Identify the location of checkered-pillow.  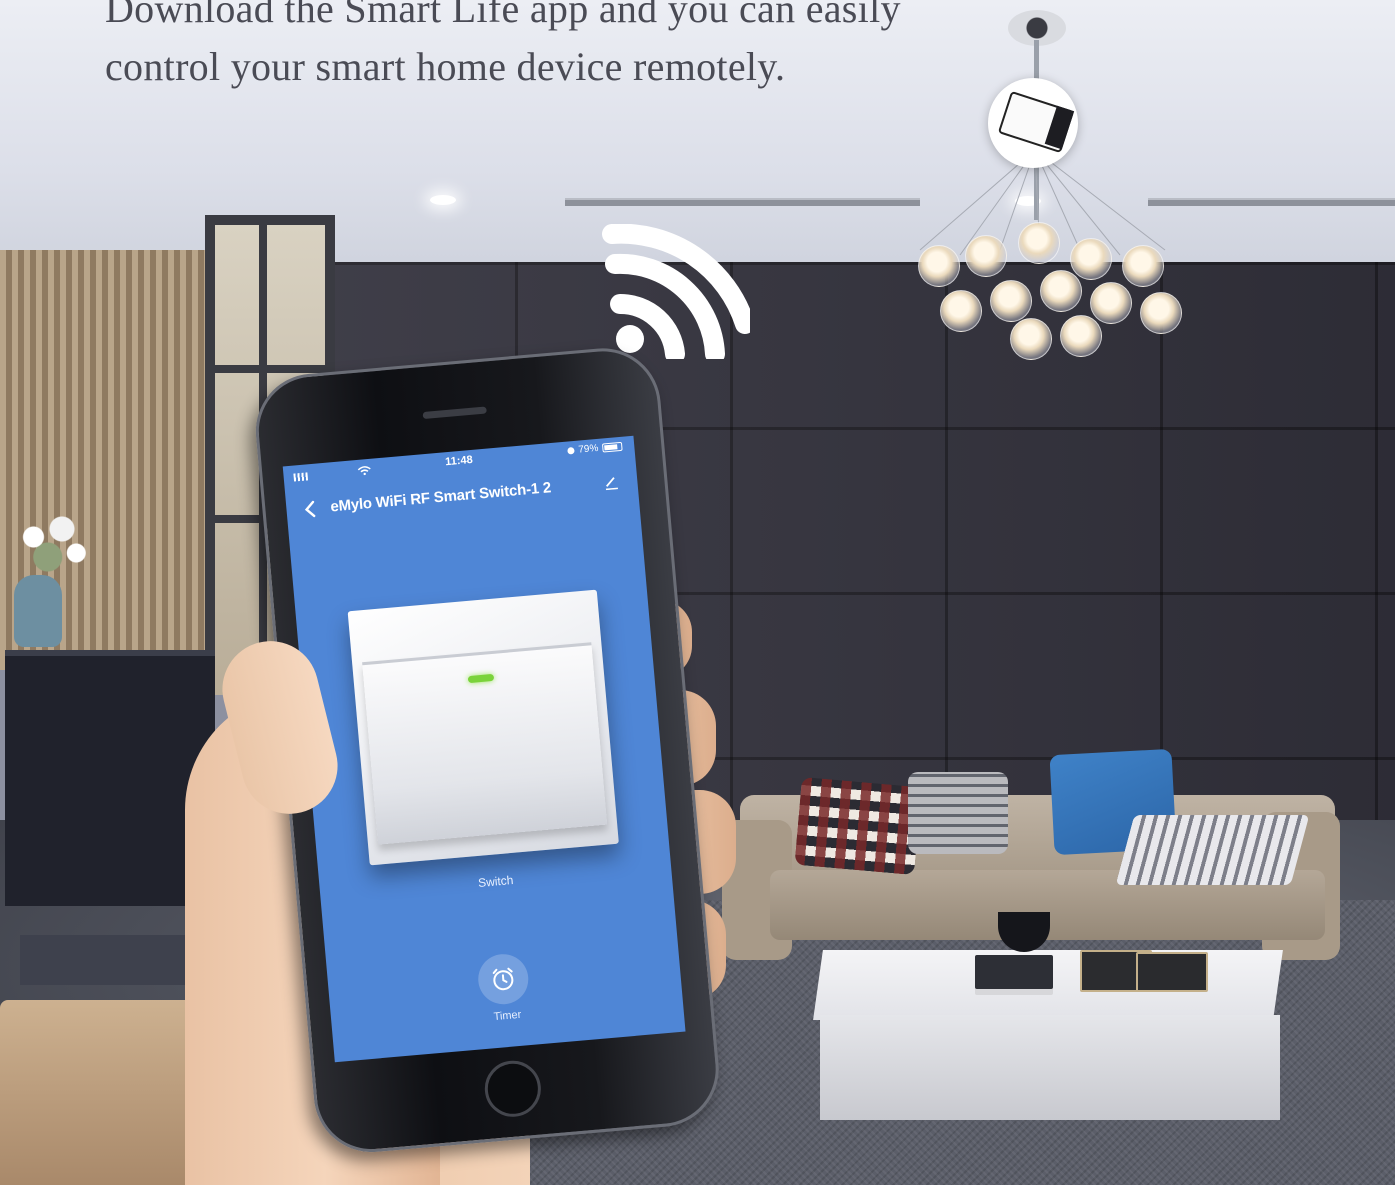
(858, 826).